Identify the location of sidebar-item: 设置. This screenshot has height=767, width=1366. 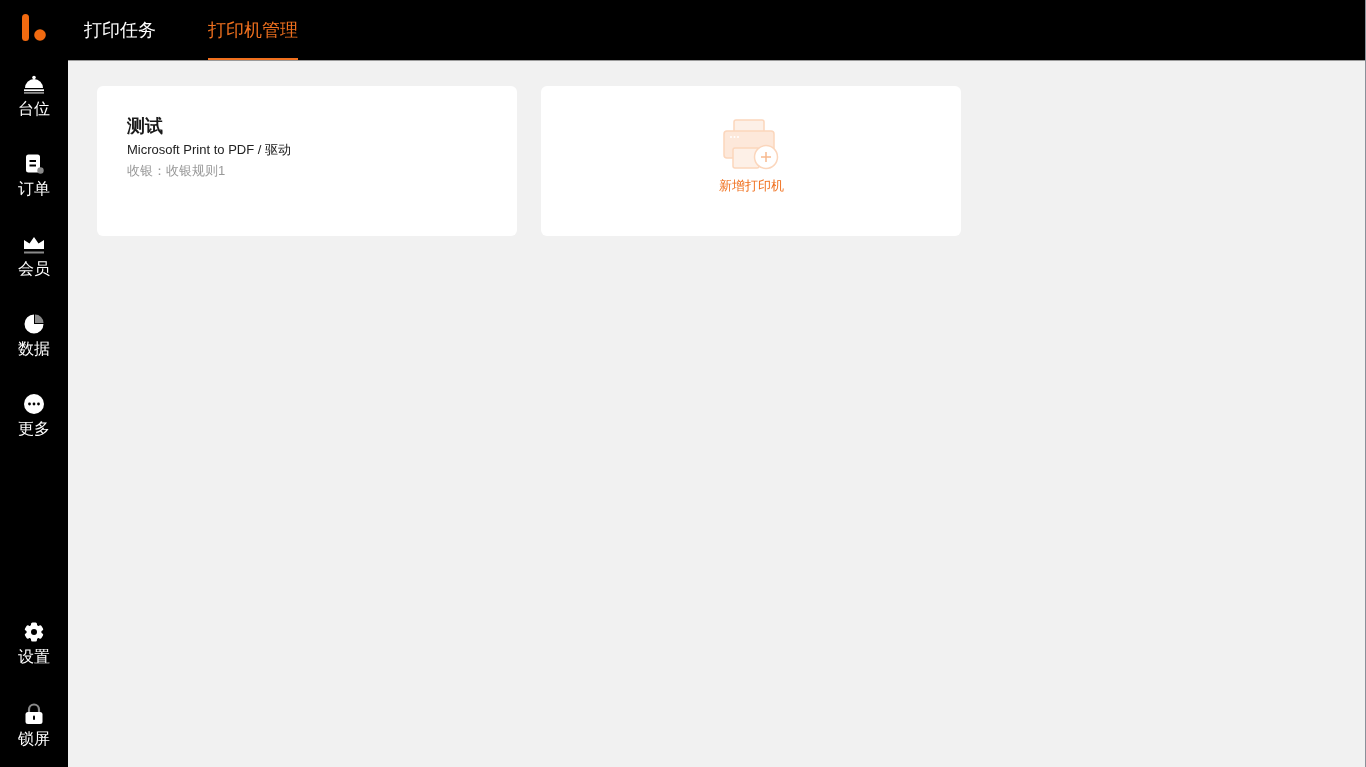
(34, 644).